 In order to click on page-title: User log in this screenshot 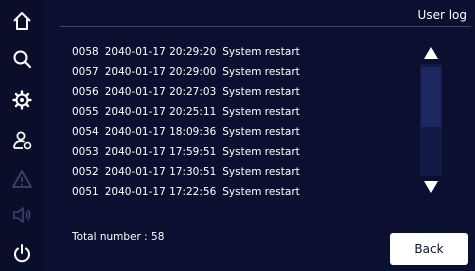, I will do `click(442, 15)`.